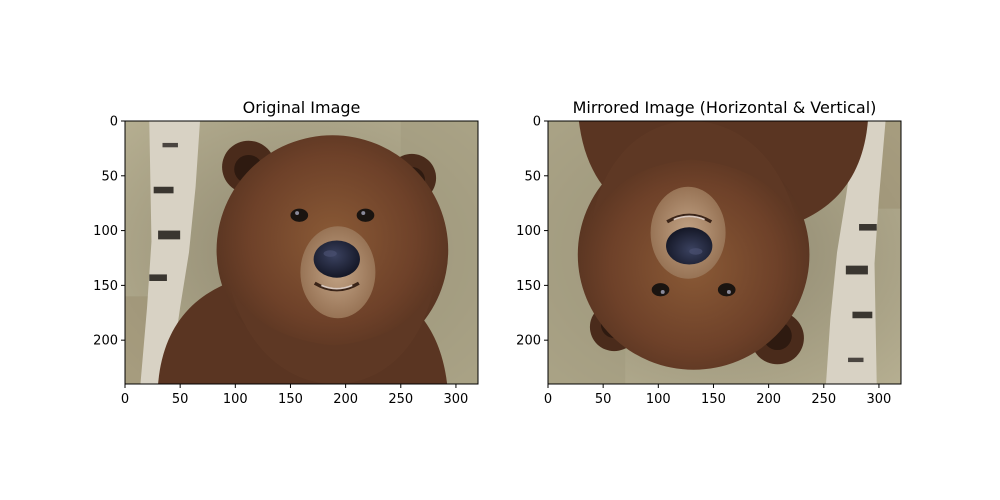  What do you see at coordinates (725, 107) in the screenshot?
I see `subplot-title: Mirrored Image (Horizontal & Vertical)` at bounding box center [725, 107].